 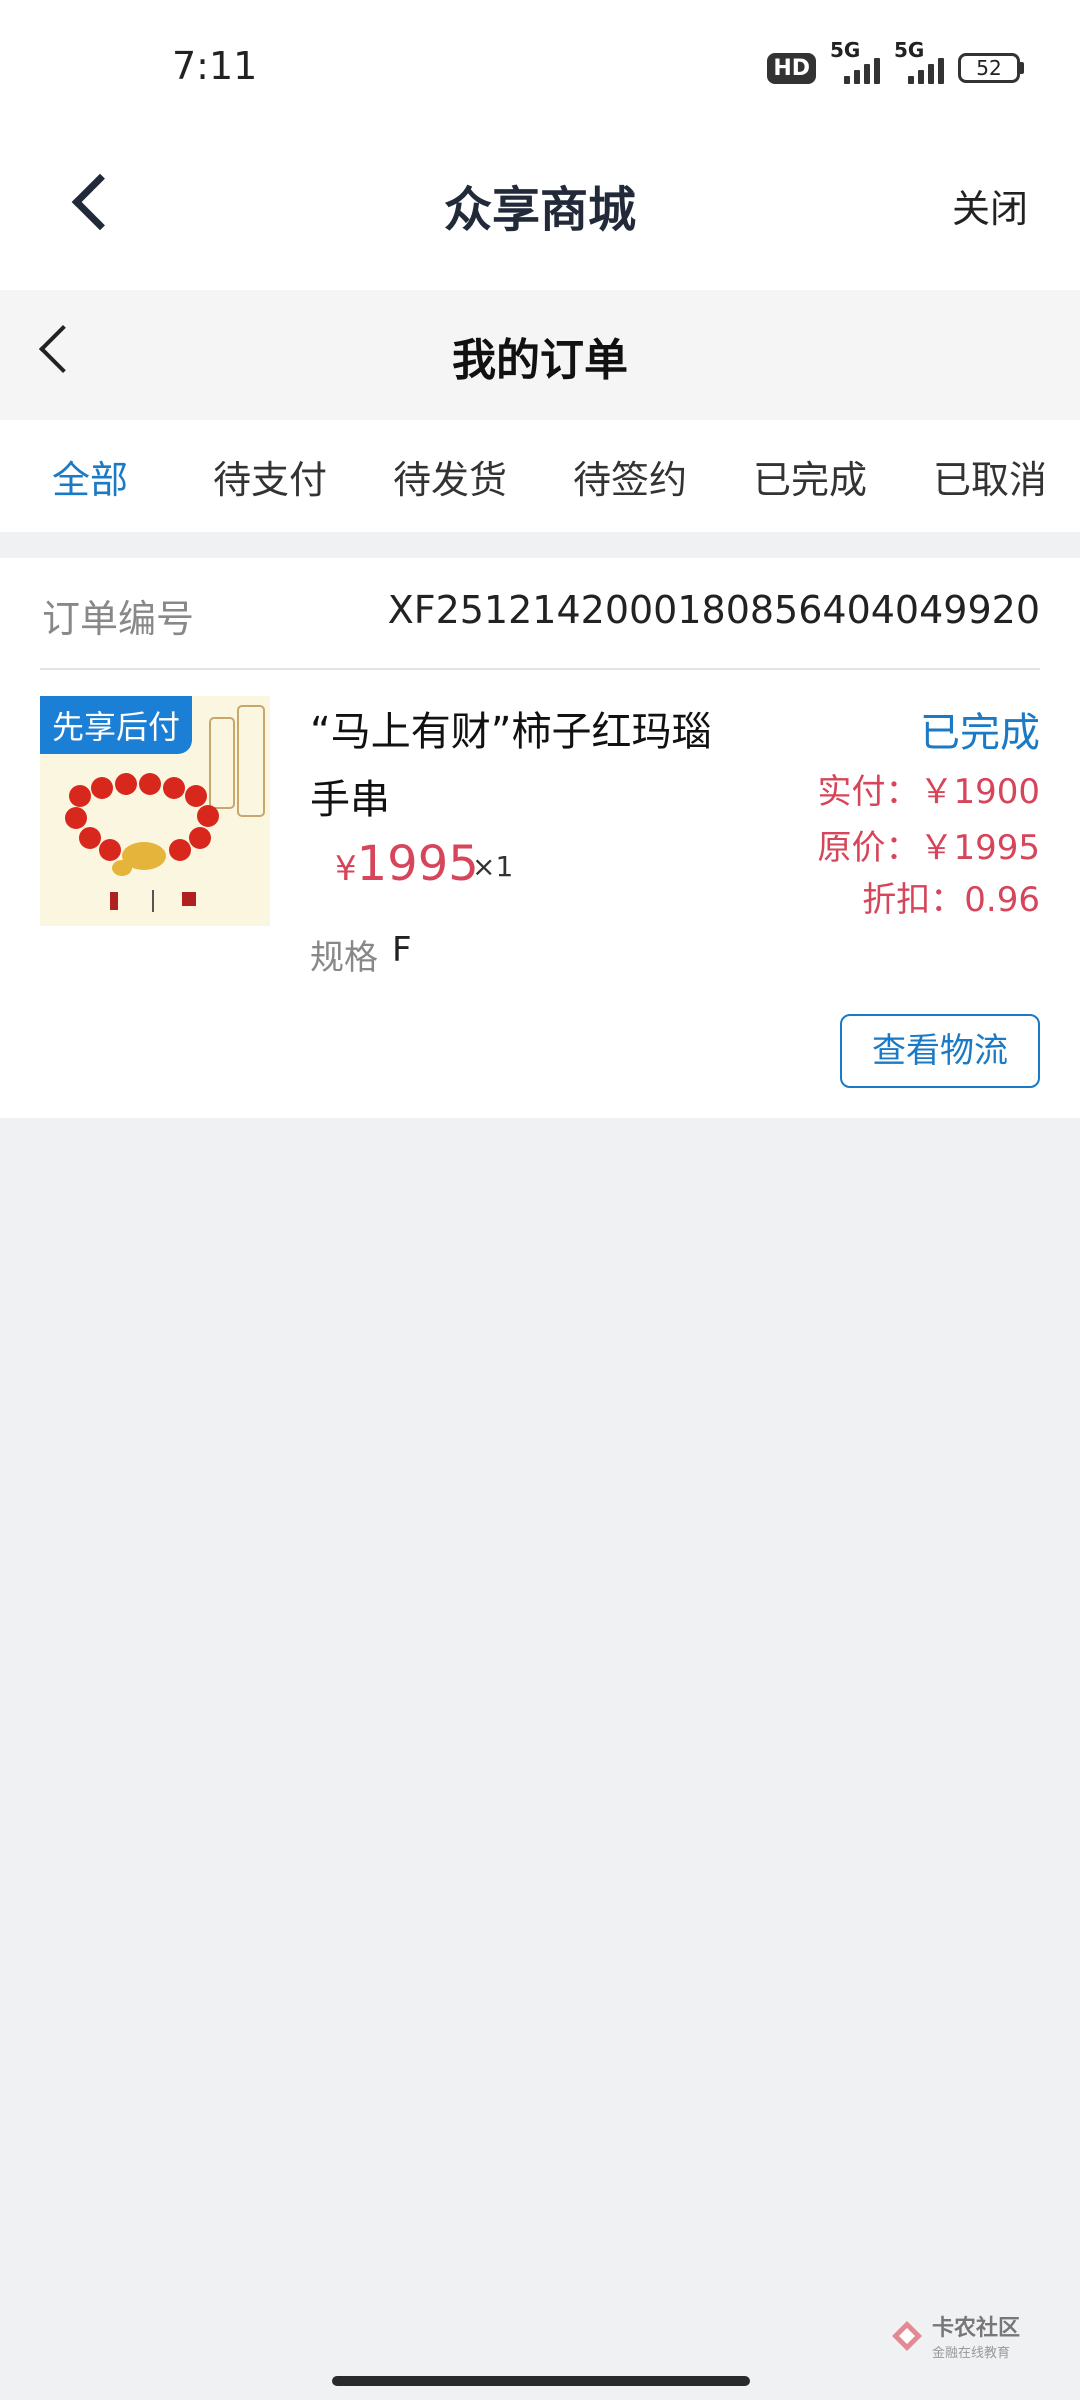 What do you see at coordinates (980, 733) in the screenshot?
I see `order-status: 已完成` at bounding box center [980, 733].